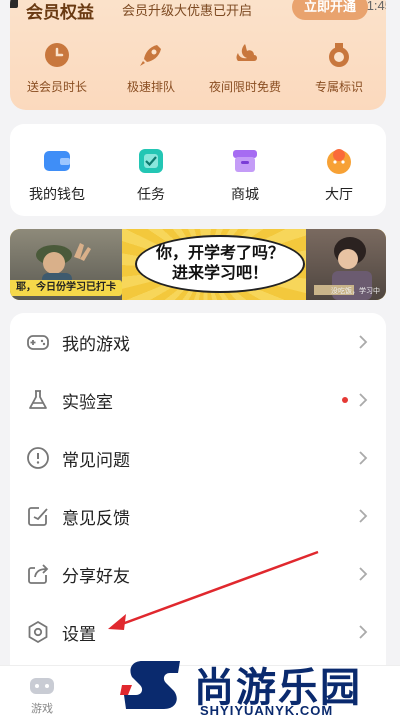  What do you see at coordinates (339, 194) in the screenshot?
I see `quick-label: 大厅` at bounding box center [339, 194].